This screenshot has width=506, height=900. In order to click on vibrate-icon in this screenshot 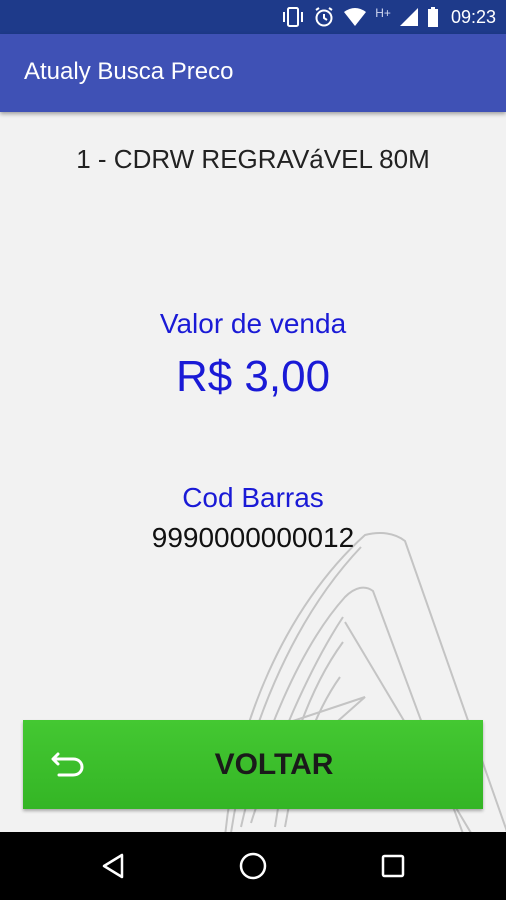, I will do `click(293, 17)`.